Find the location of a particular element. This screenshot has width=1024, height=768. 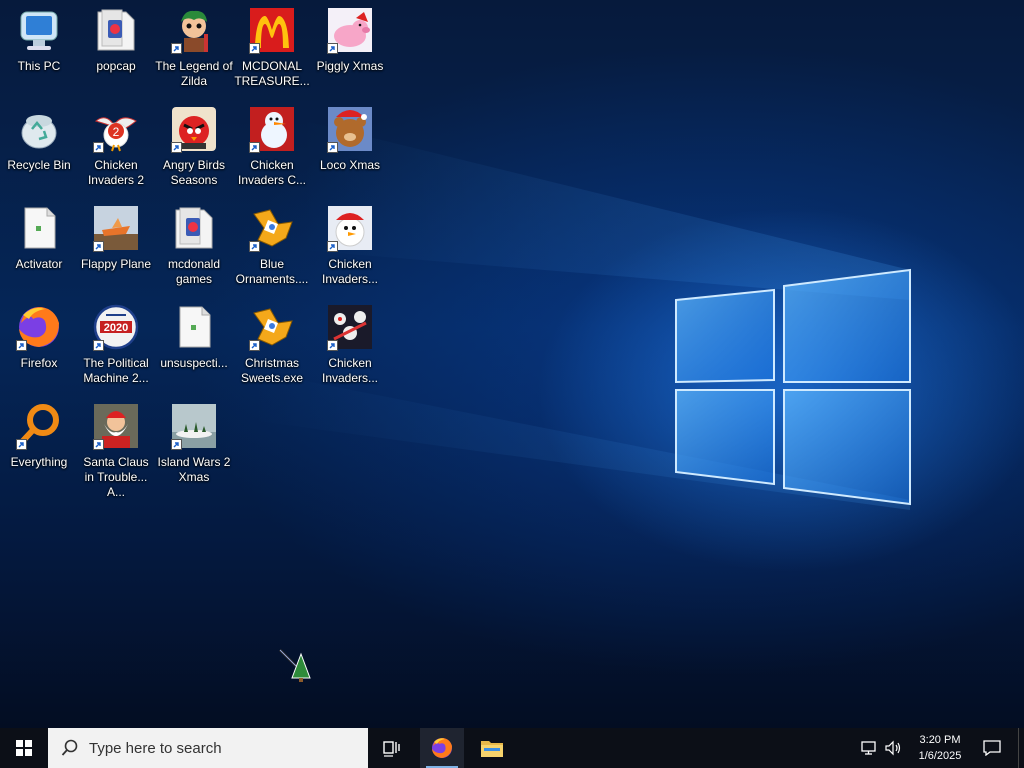

volume-tray-button is located at coordinates (894, 748).